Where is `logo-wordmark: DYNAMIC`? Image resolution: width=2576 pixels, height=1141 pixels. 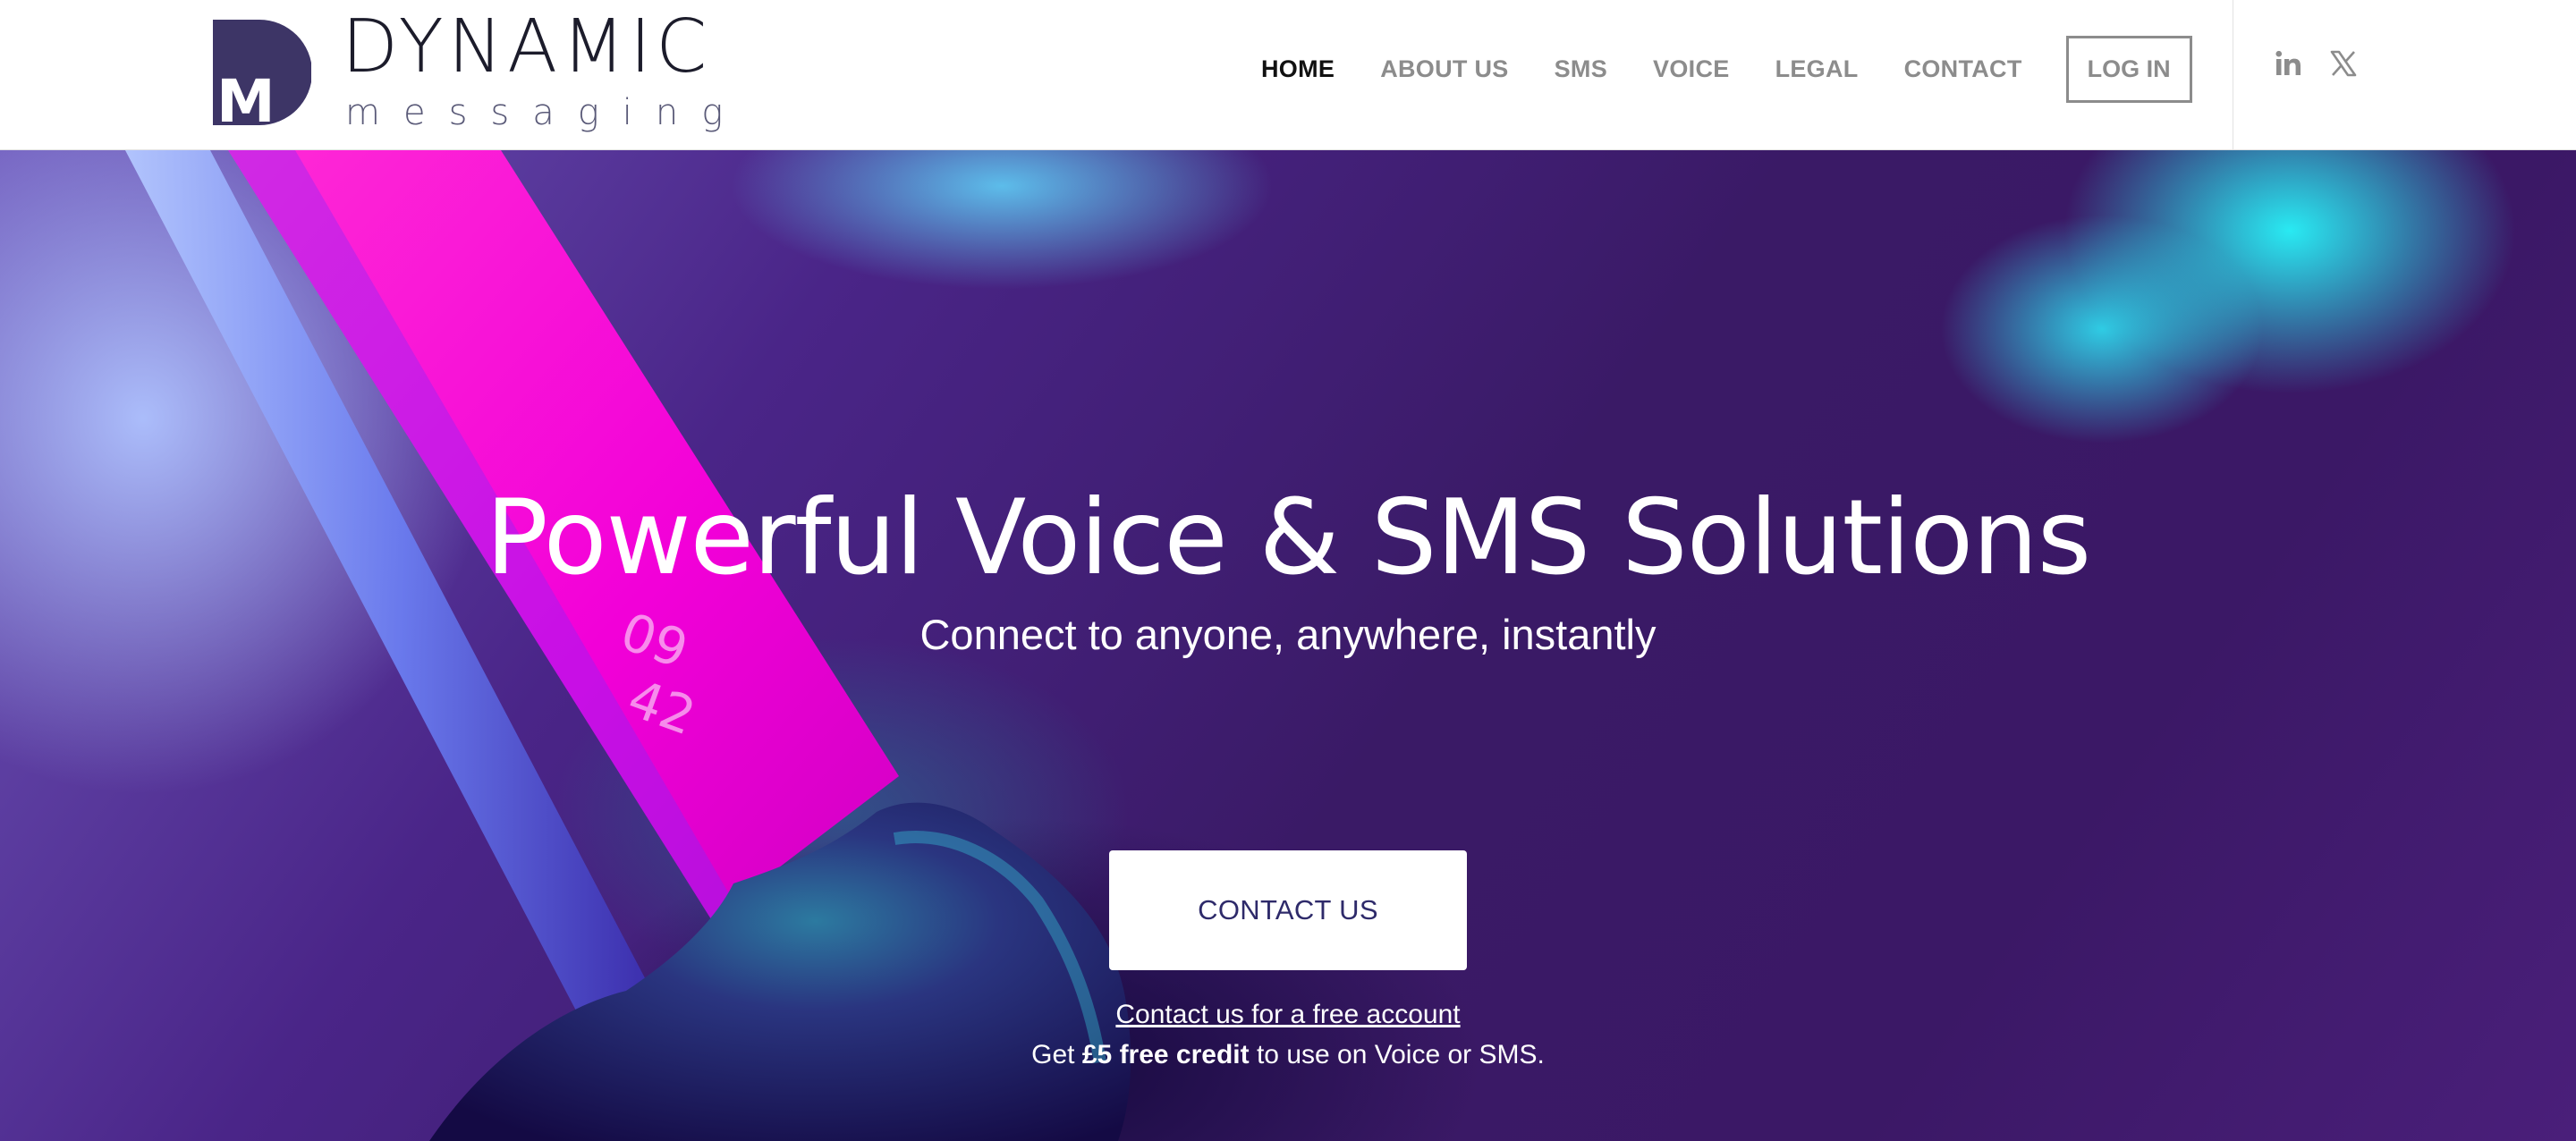 logo-wordmark: DYNAMIC is located at coordinates (527, 47).